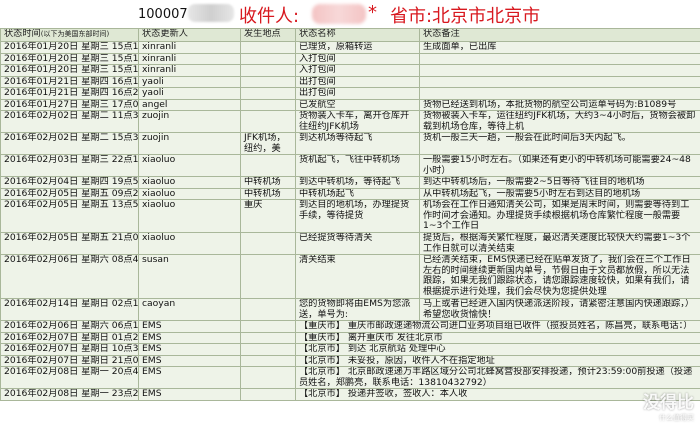 The height and width of the screenshot is (437, 700). What do you see at coordinates (69, 182) in the screenshot?
I see `cell-time: 2016年02月04日 星期四 19点50分00秒` at bounding box center [69, 182].